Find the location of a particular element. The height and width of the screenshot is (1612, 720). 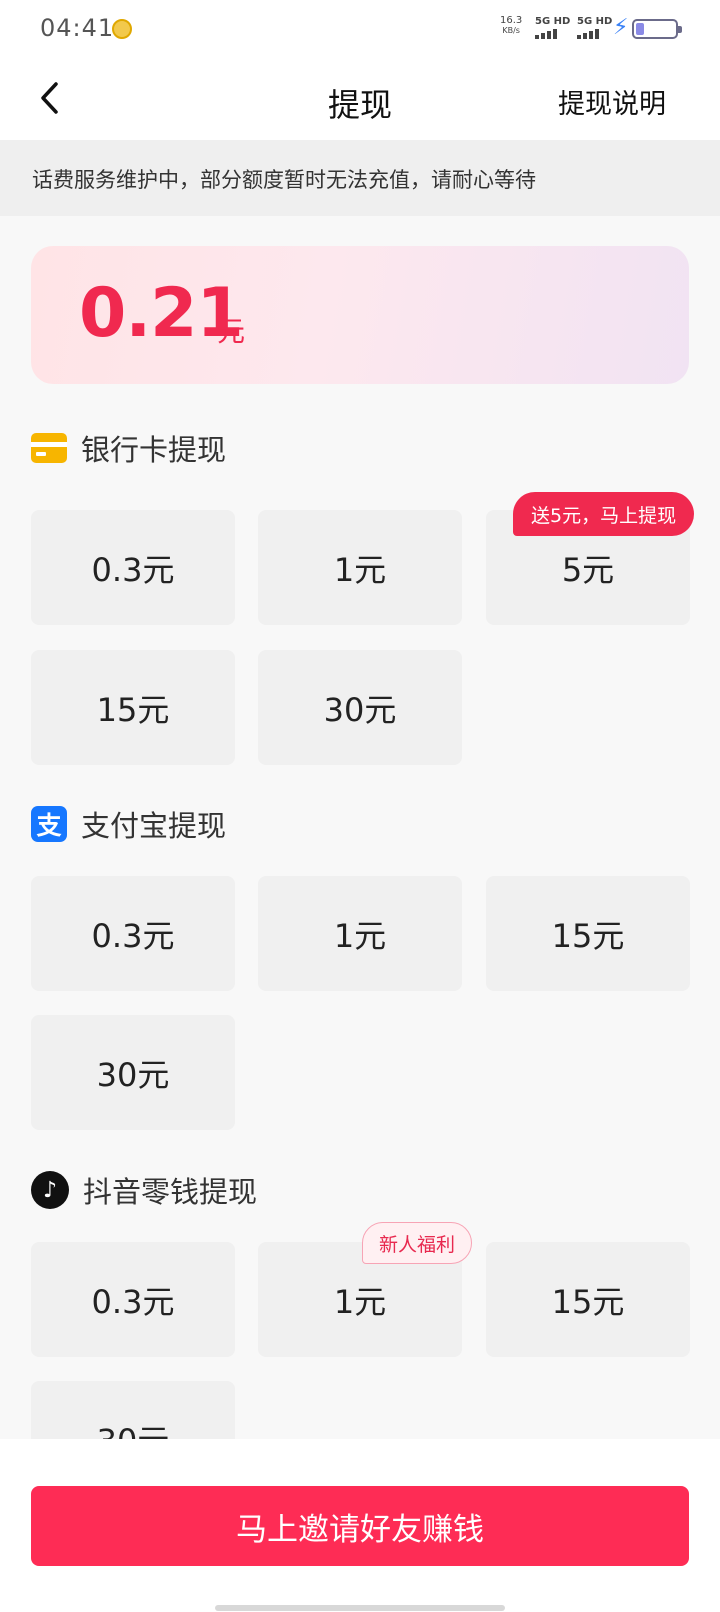

bank-section-header: 银行卡提现 is located at coordinates (128, 448).